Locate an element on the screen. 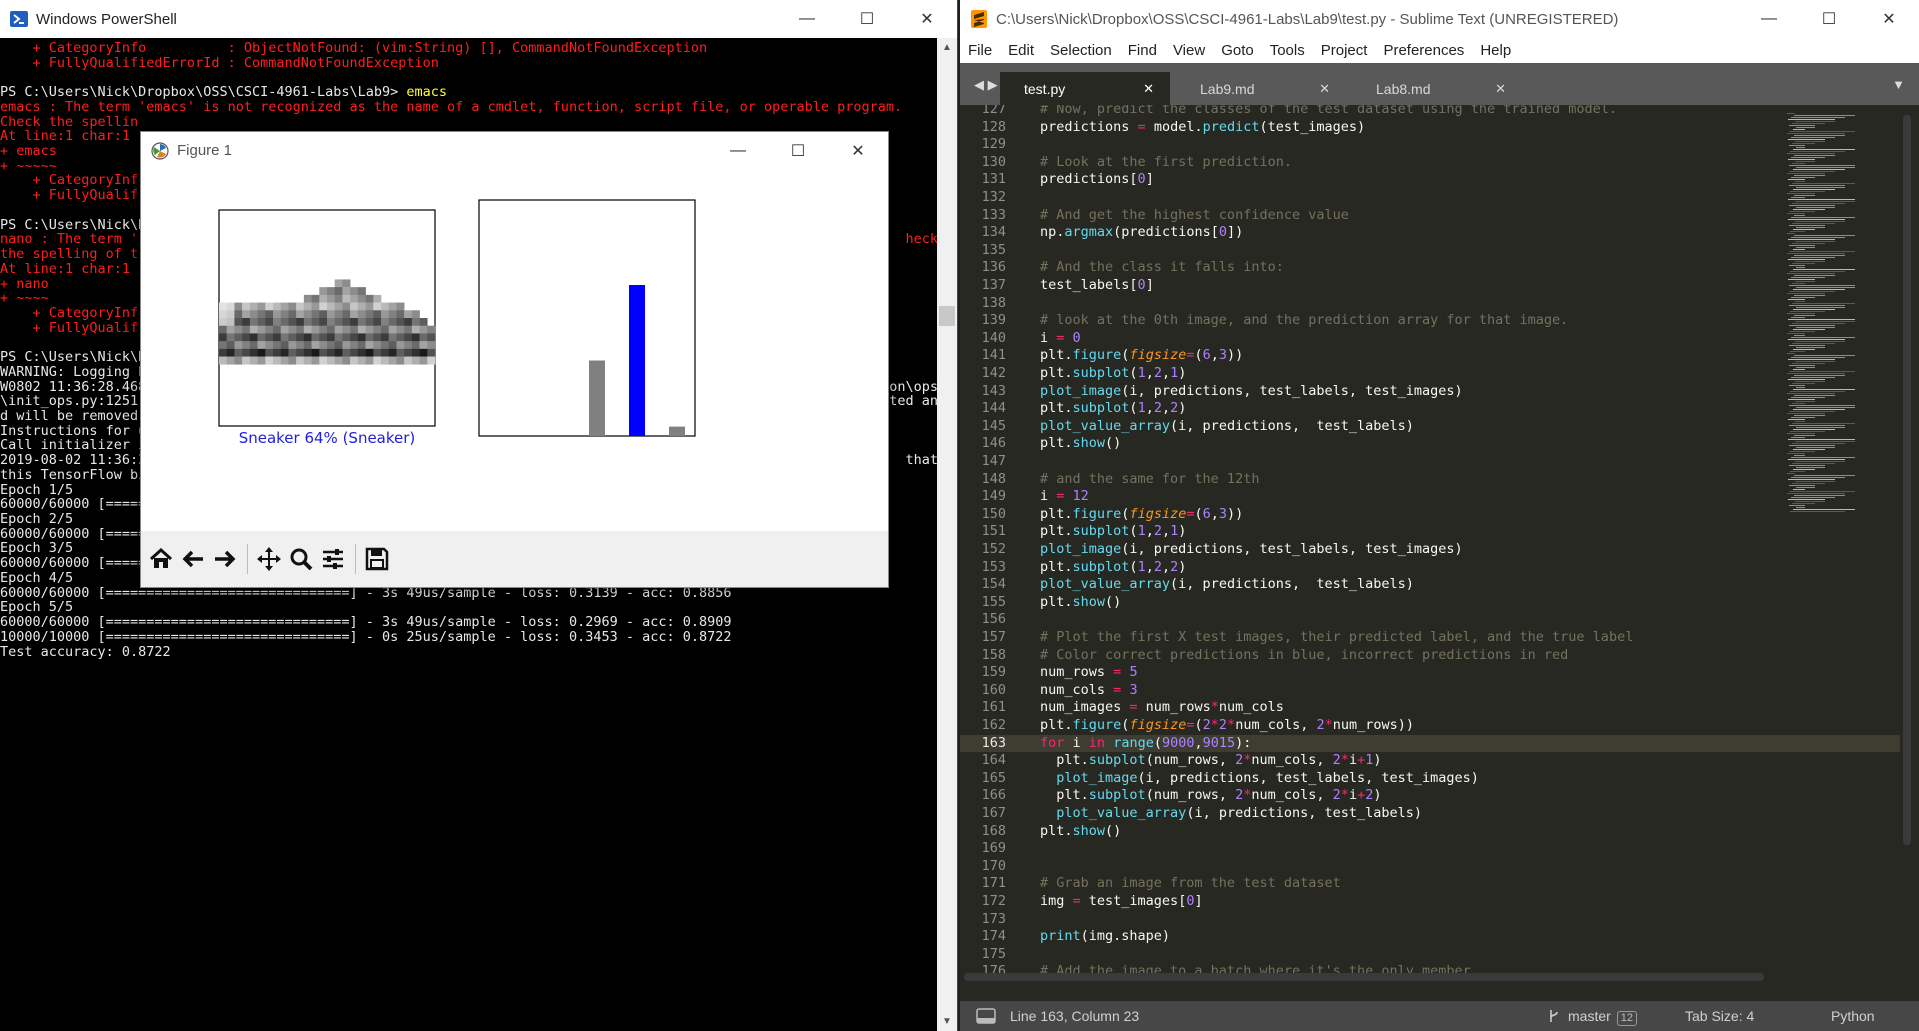 This screenshot has width=1919, height=1031. code-line: predictions[0] is located at coordinates (1097, 180).